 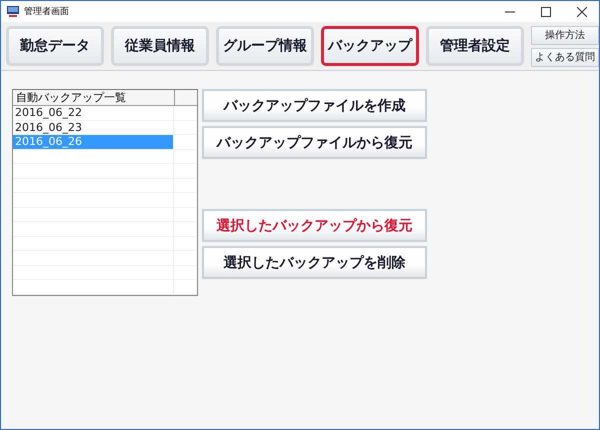 What do you see at coordinates (160, 46) in the screenshot?
I see `tab: 従業員情報` at bounding box center [160, 46].